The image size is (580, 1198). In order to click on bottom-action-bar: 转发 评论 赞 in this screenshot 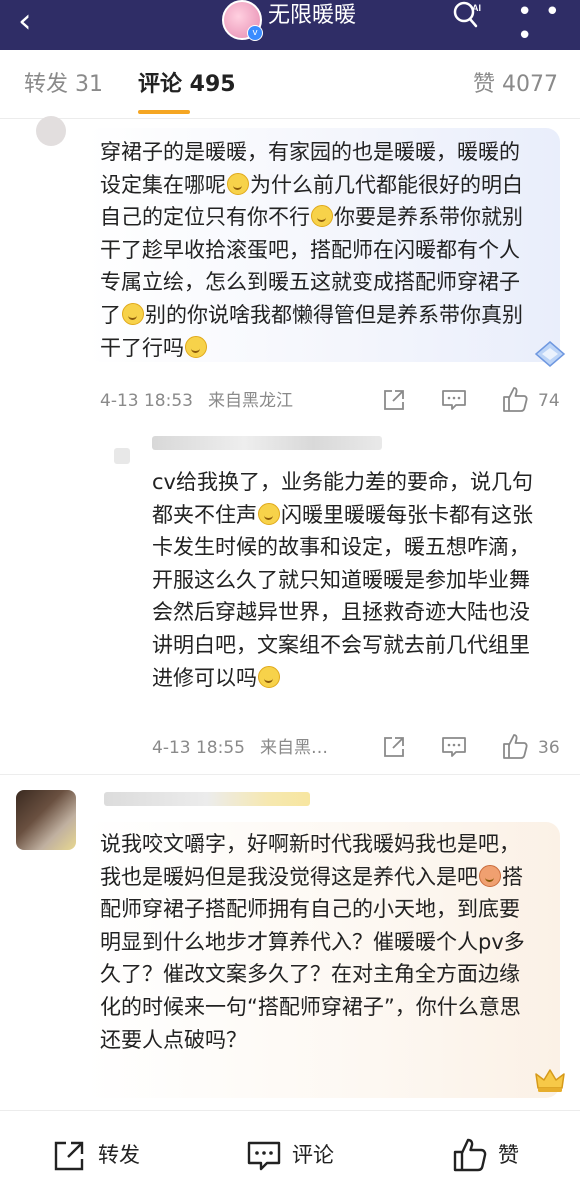, I will do `click(290, 1154)`.